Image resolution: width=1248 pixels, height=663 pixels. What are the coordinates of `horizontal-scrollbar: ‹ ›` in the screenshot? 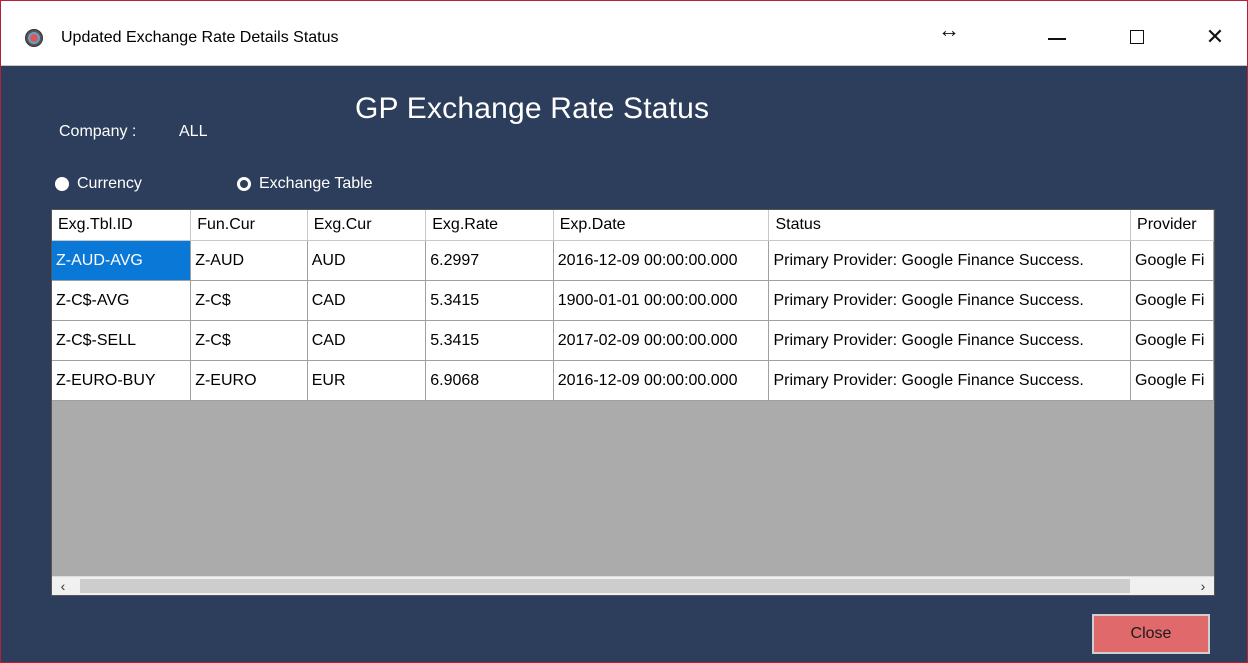 It's located at (633, 585).